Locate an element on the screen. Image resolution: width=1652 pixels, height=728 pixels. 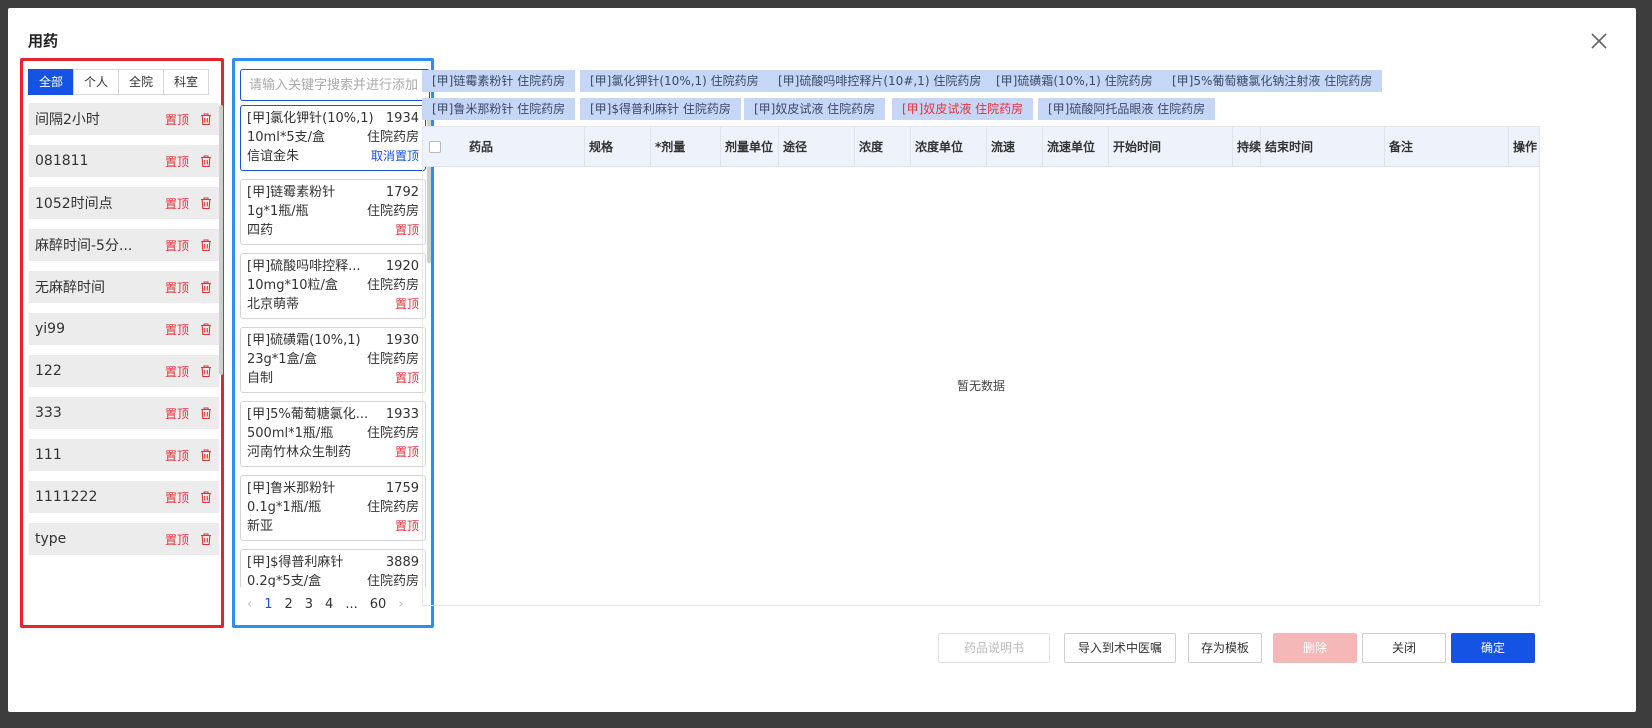
template-item-label: 333 is located at coordinates (48, 413).